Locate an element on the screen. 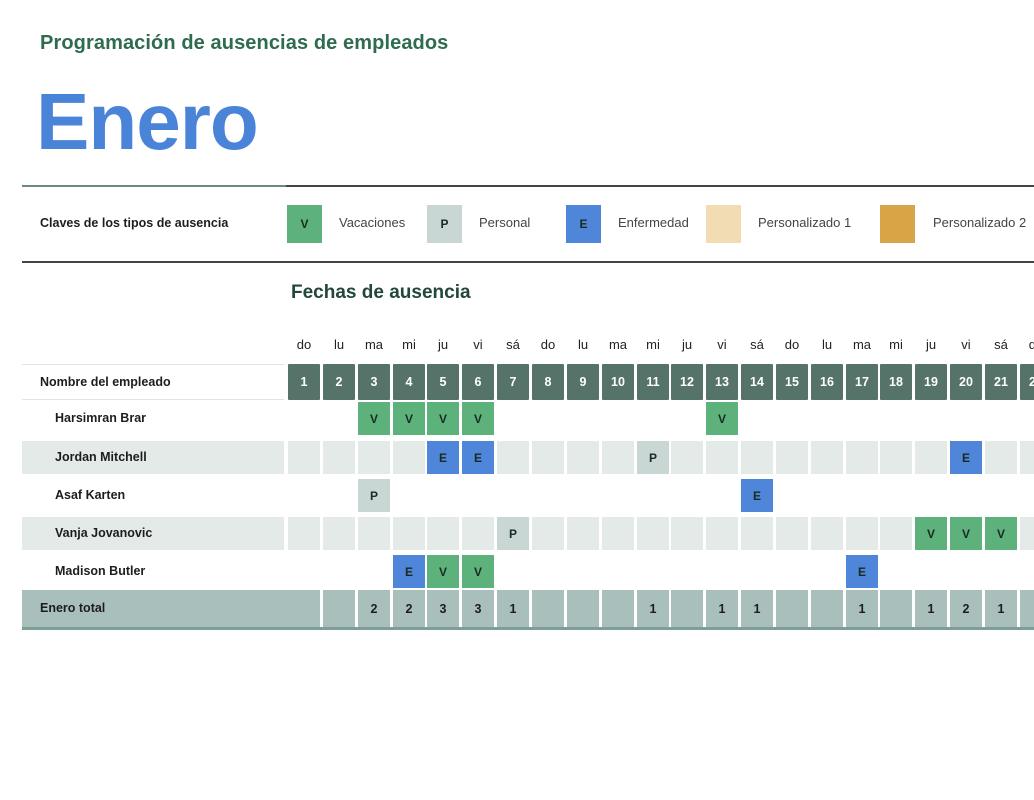  day-total-cell: 3 is located at coordinates (443, 608).